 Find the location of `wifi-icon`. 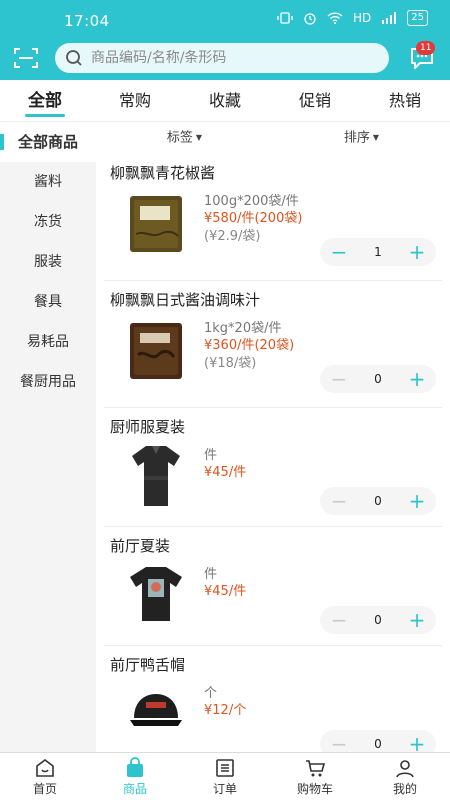

wifi-icon is located at coordinates (335, 18).